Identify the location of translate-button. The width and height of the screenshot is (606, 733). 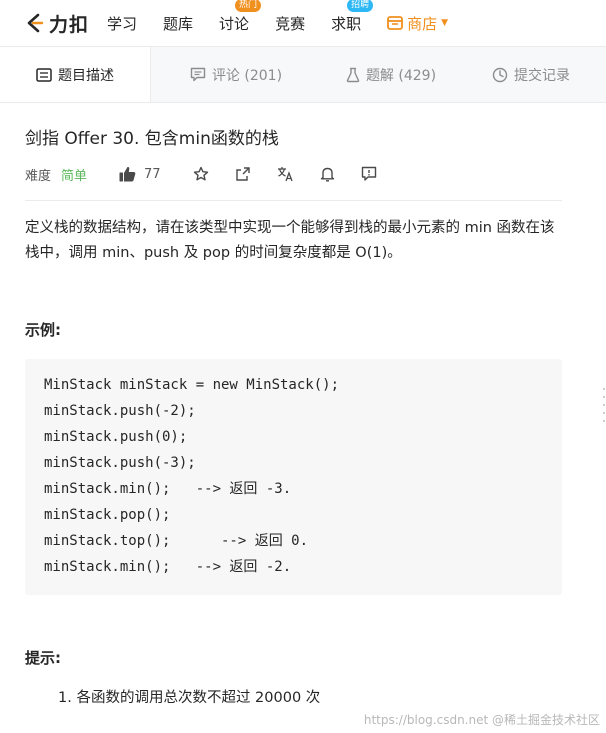
(285, 174).